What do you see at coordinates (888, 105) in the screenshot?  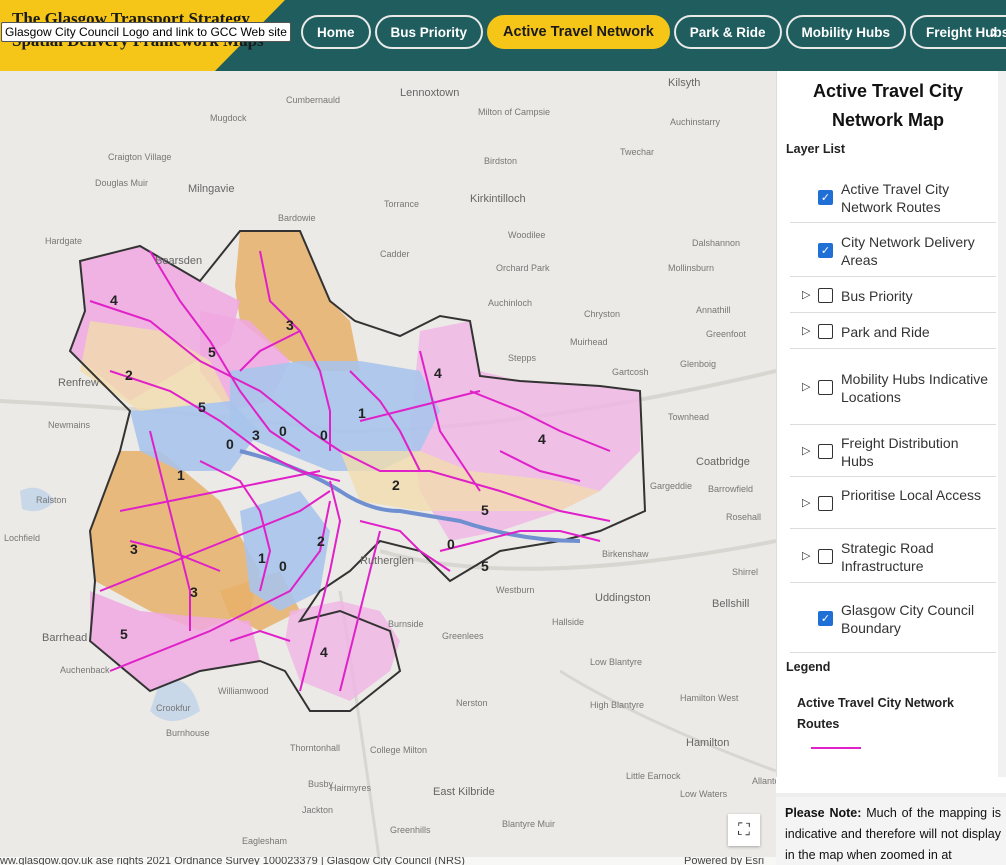 I see `panel-title: Active Travel City Network Map` at bounding box center [888, 105].